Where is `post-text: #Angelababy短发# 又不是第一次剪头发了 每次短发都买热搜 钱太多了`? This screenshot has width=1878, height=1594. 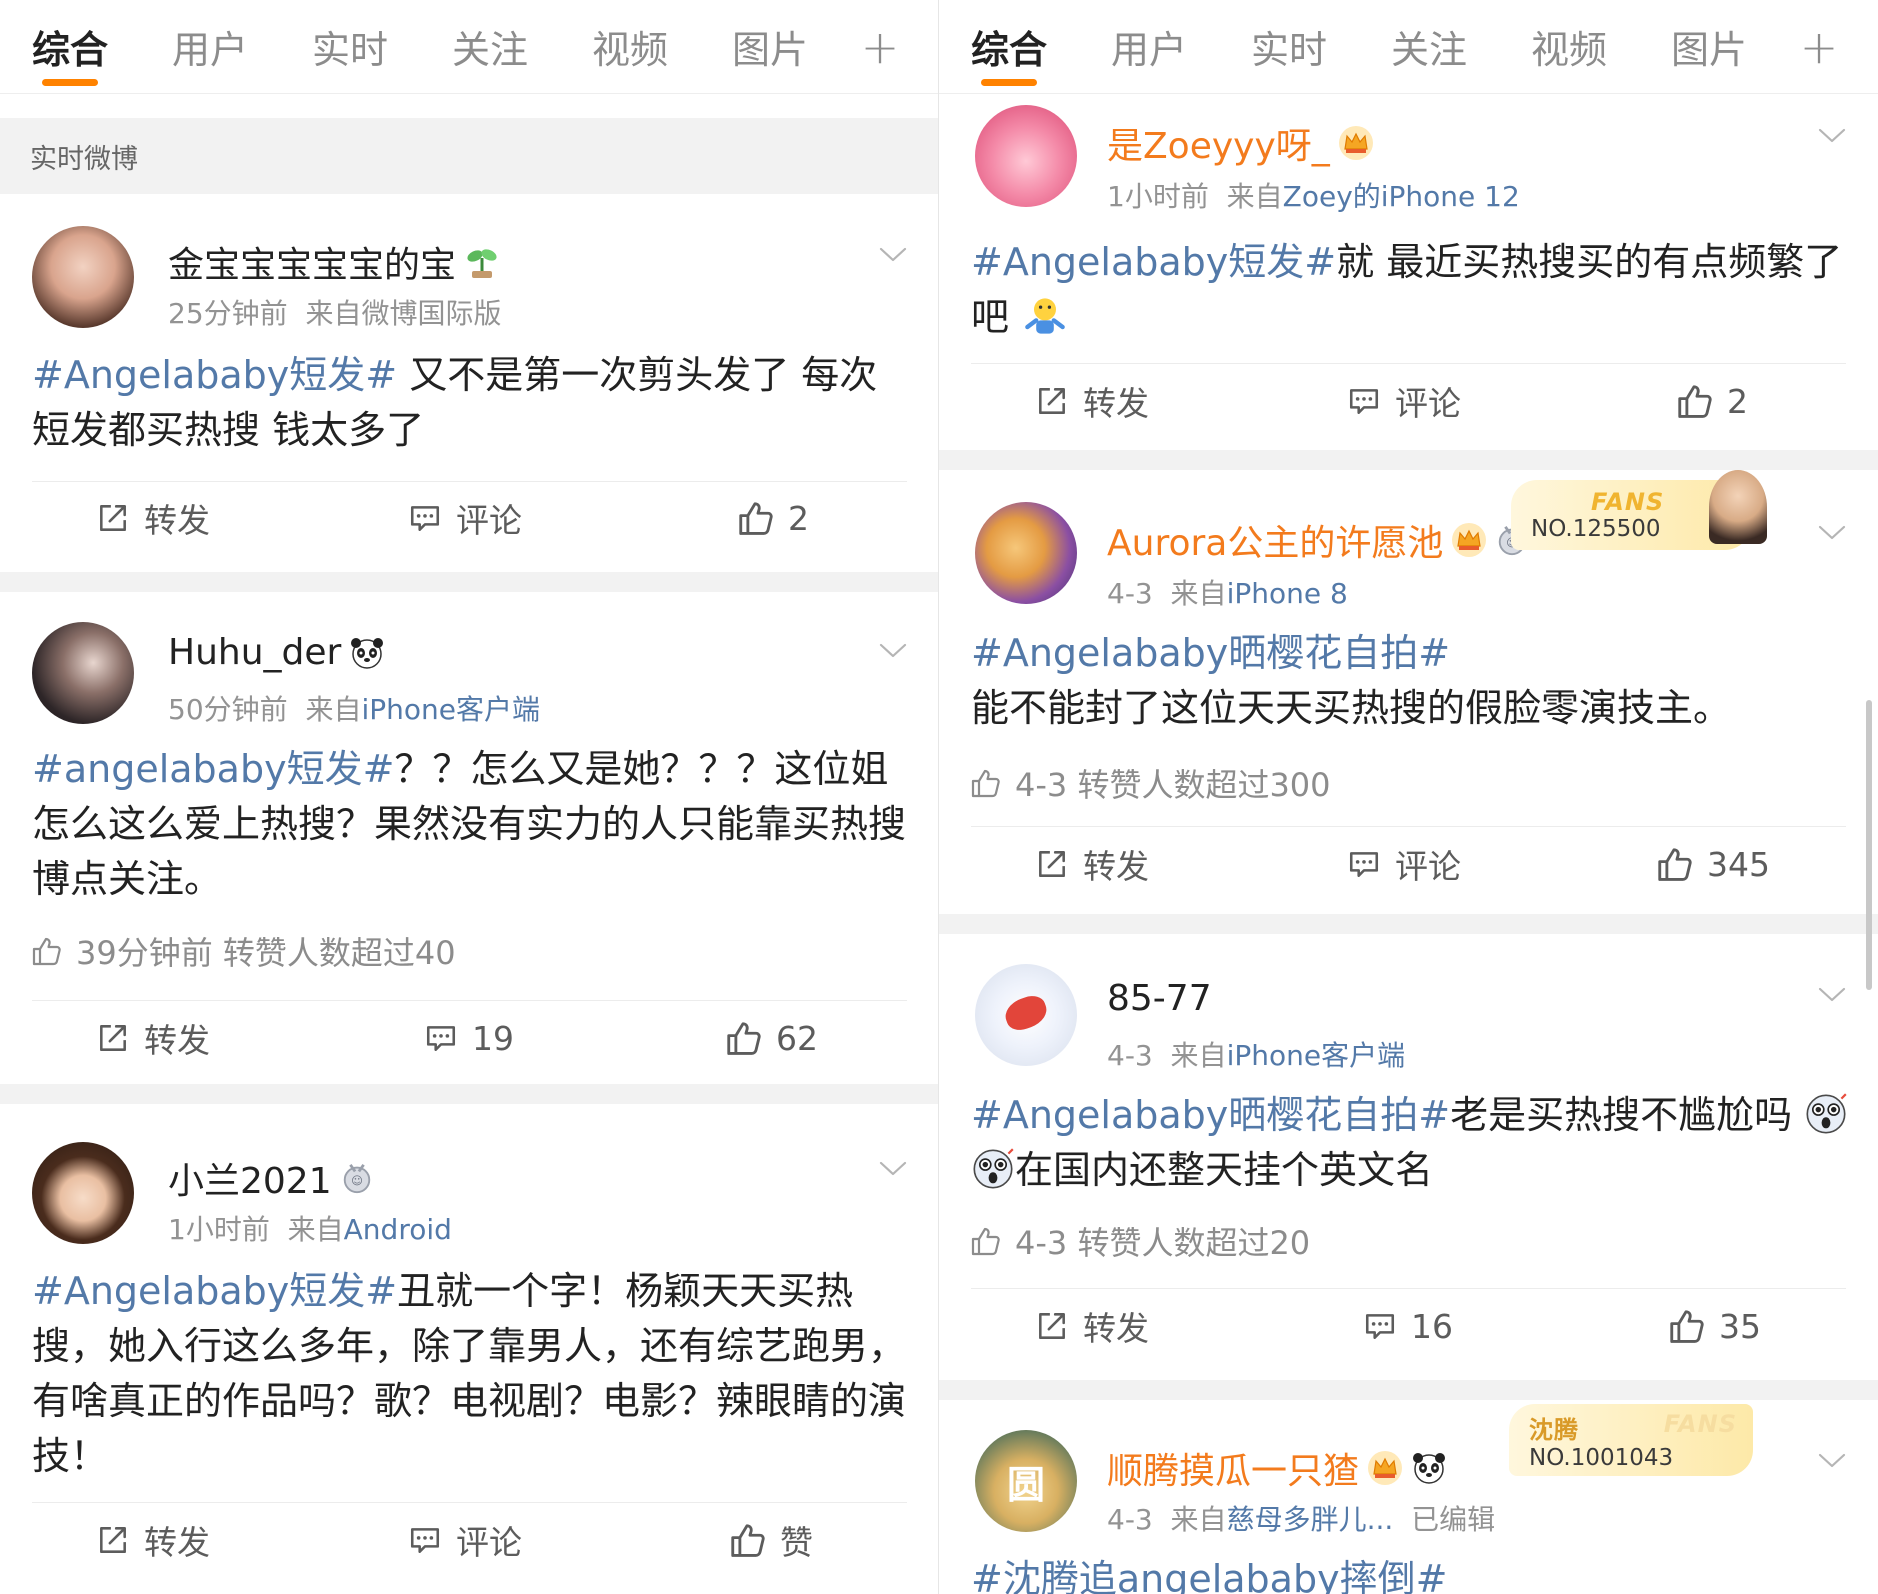
post-text: #Angelababy短发# 又不是第一次剪头发了 每次短发都买热搜 钱太多了 is located at coordinates (472, 403).